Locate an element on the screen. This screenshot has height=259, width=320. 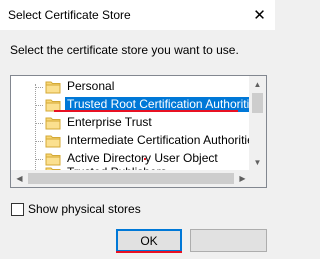
annotation-underline-ok is located at coordinates (149, 252).